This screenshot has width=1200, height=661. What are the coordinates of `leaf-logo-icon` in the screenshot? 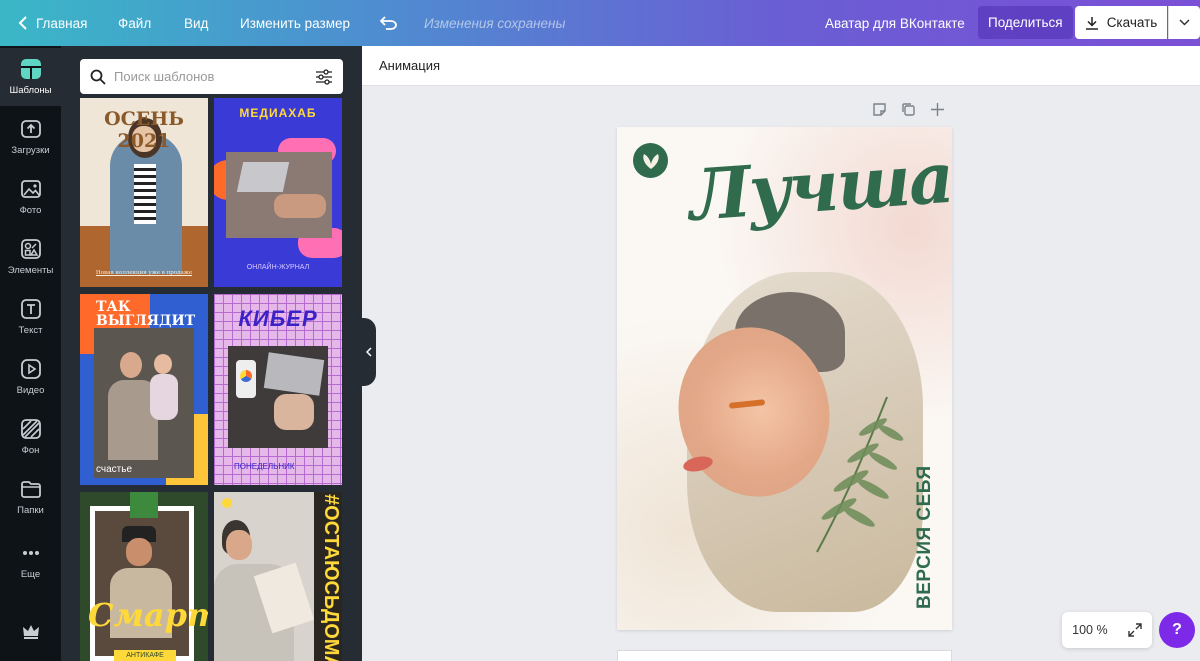 It's located at (650, 161).